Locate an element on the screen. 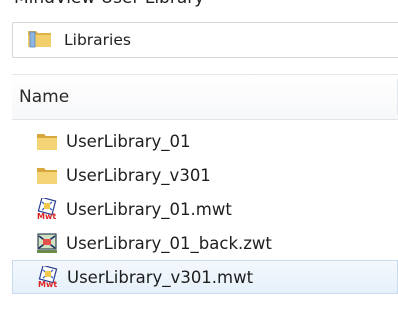  libraries-folder-icon is located at coordinates (40, 40).